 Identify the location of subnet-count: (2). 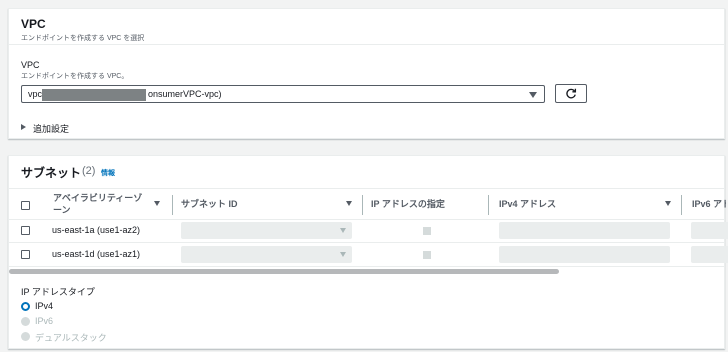
(89, 171).